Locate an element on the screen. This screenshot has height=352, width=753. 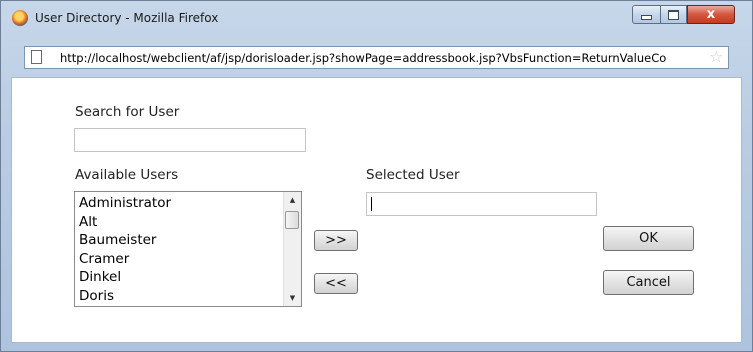
maximize-button is located at coordinates (673, 14).